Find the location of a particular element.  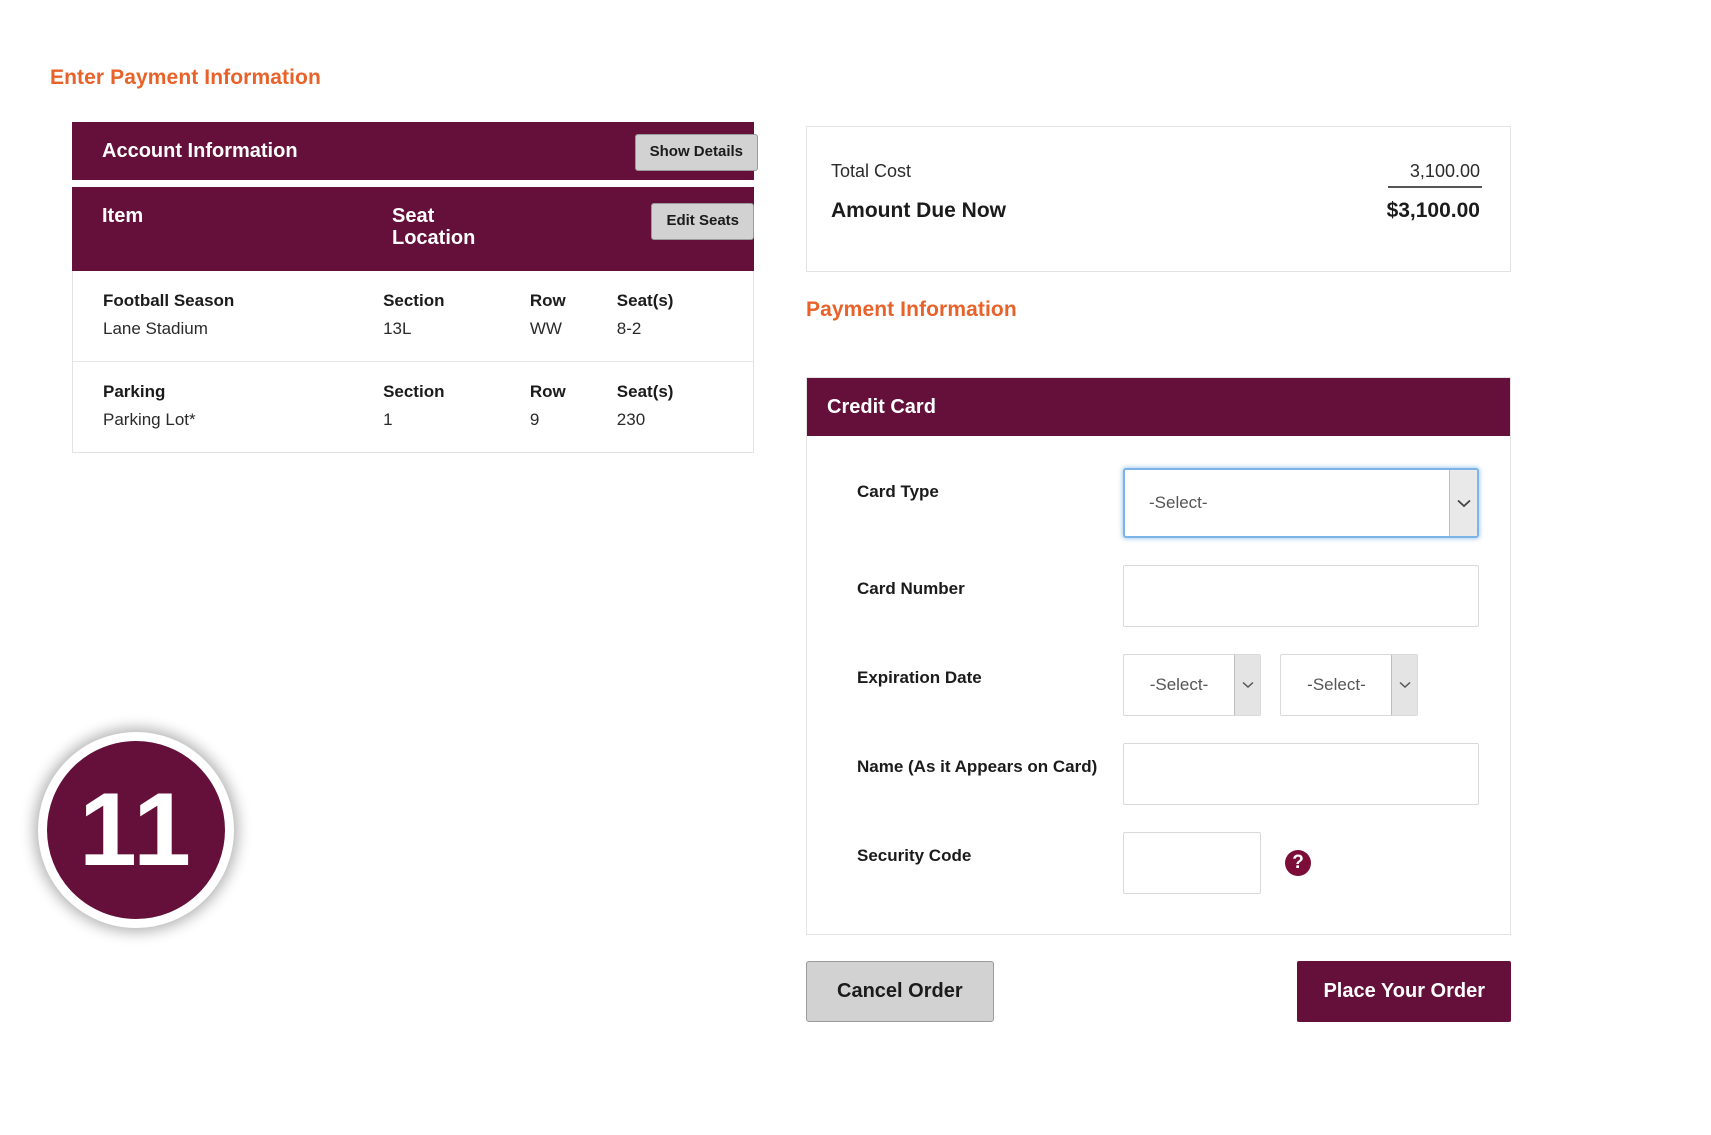

card-type-field: -Select- is located at coordinates (1301, 503).